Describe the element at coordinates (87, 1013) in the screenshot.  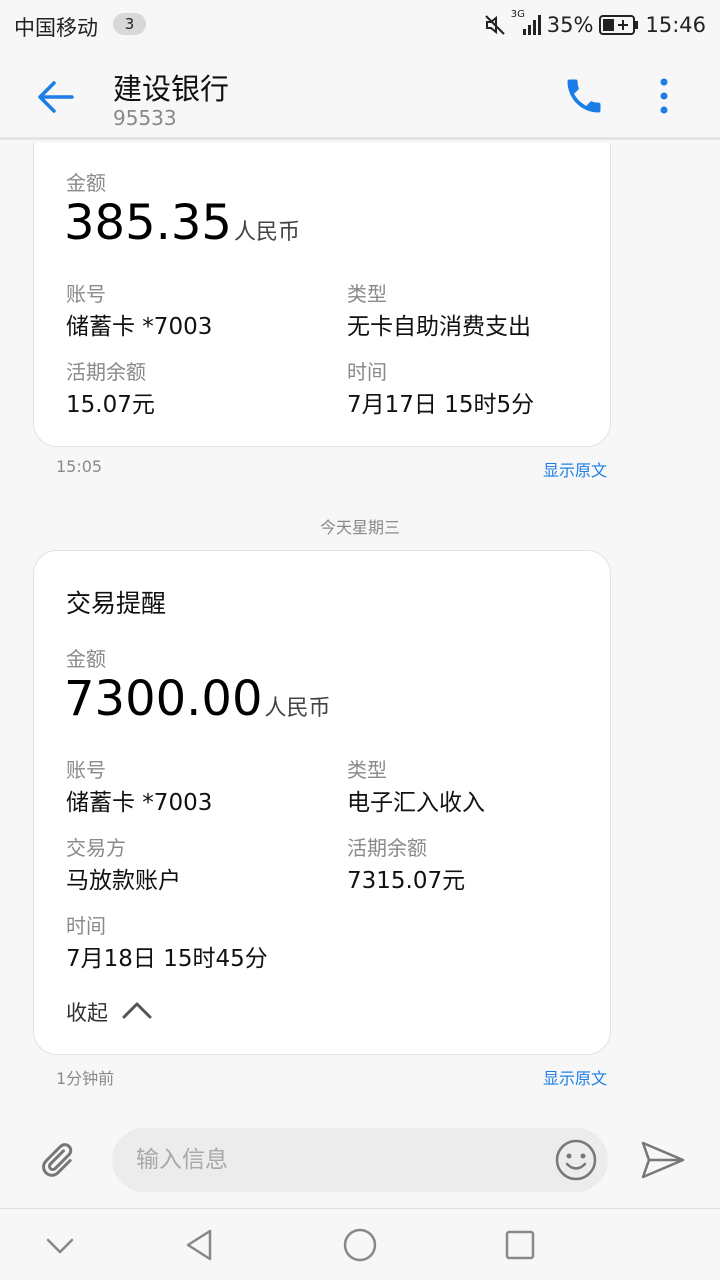
I see `collapse-label: 收起` at that location.